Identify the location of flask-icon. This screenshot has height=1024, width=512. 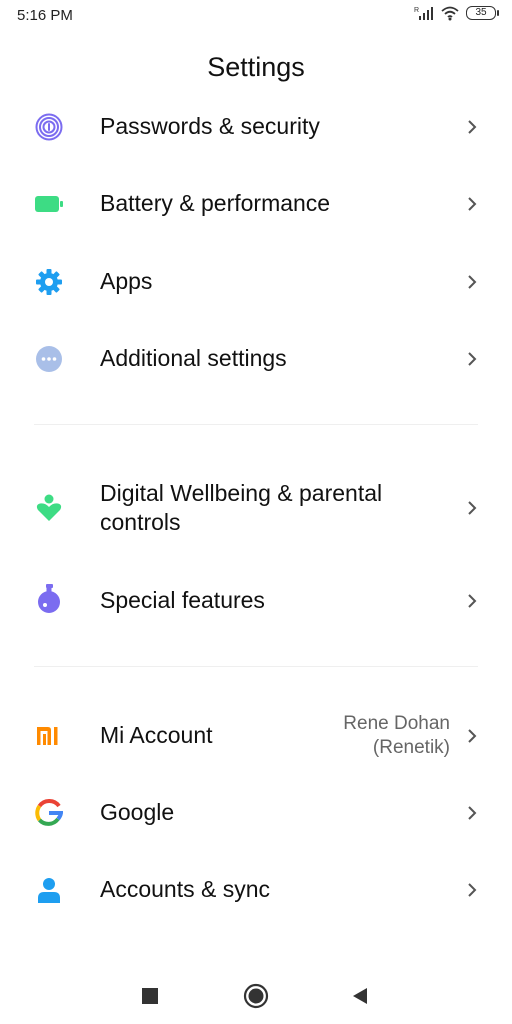
(49, 599).